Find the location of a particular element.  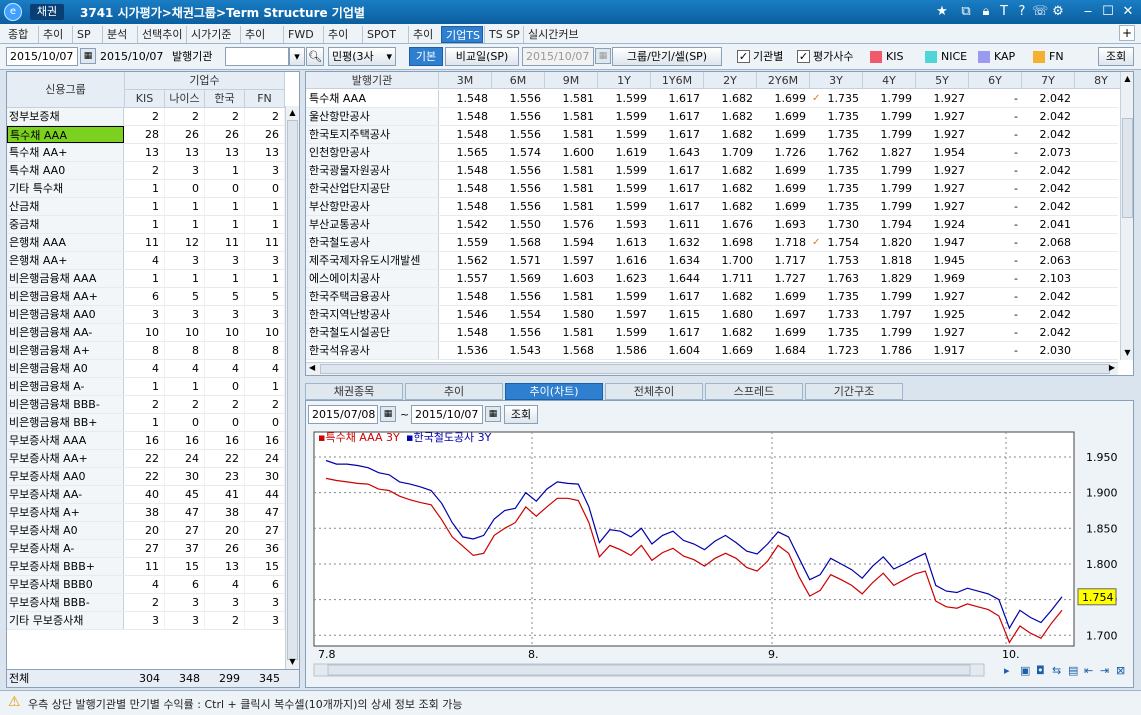

group-name: 특수채 AAA is located at coordinates (65, 134).